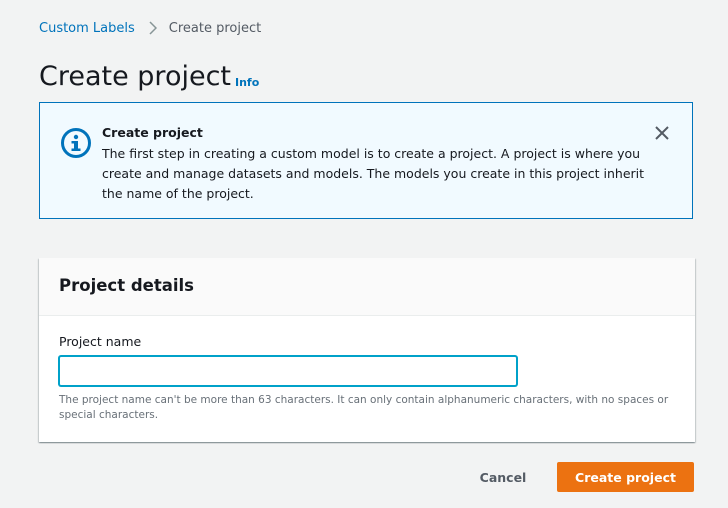  I want to click on close-icon, so click(662, 133).